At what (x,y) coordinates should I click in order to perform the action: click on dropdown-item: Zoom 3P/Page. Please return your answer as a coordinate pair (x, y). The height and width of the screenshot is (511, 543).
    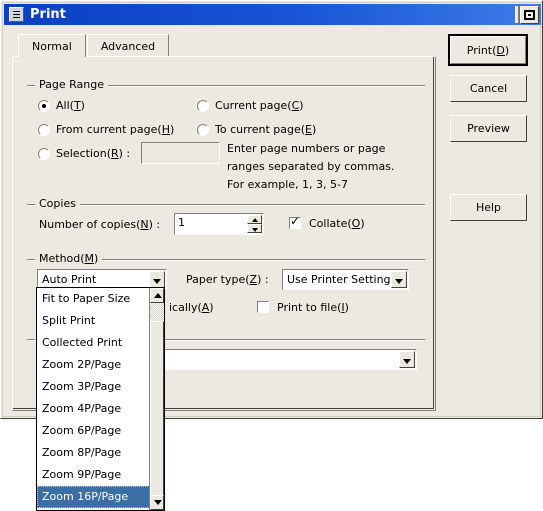
    Looking at the image, I should click on (100, 387).